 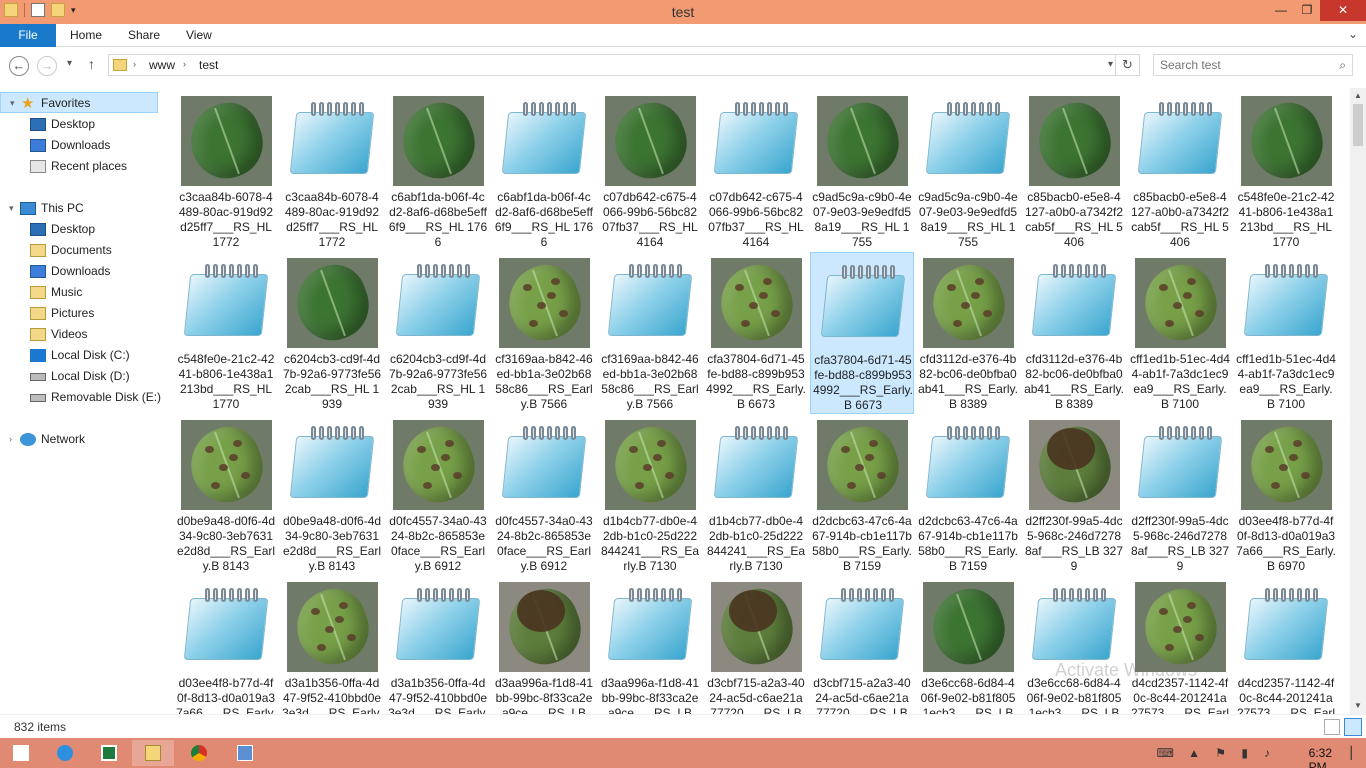 I want to click on show-hidden-icons-icon: ▲, so click(x=1194, y=753).